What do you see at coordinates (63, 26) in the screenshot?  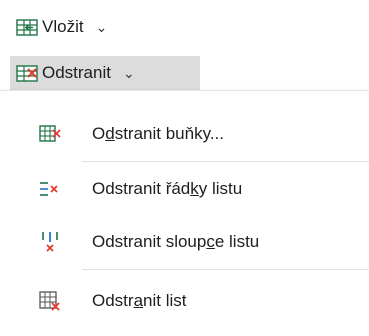 I see `insert-label: Vložit` at bounding box center [63, 26].